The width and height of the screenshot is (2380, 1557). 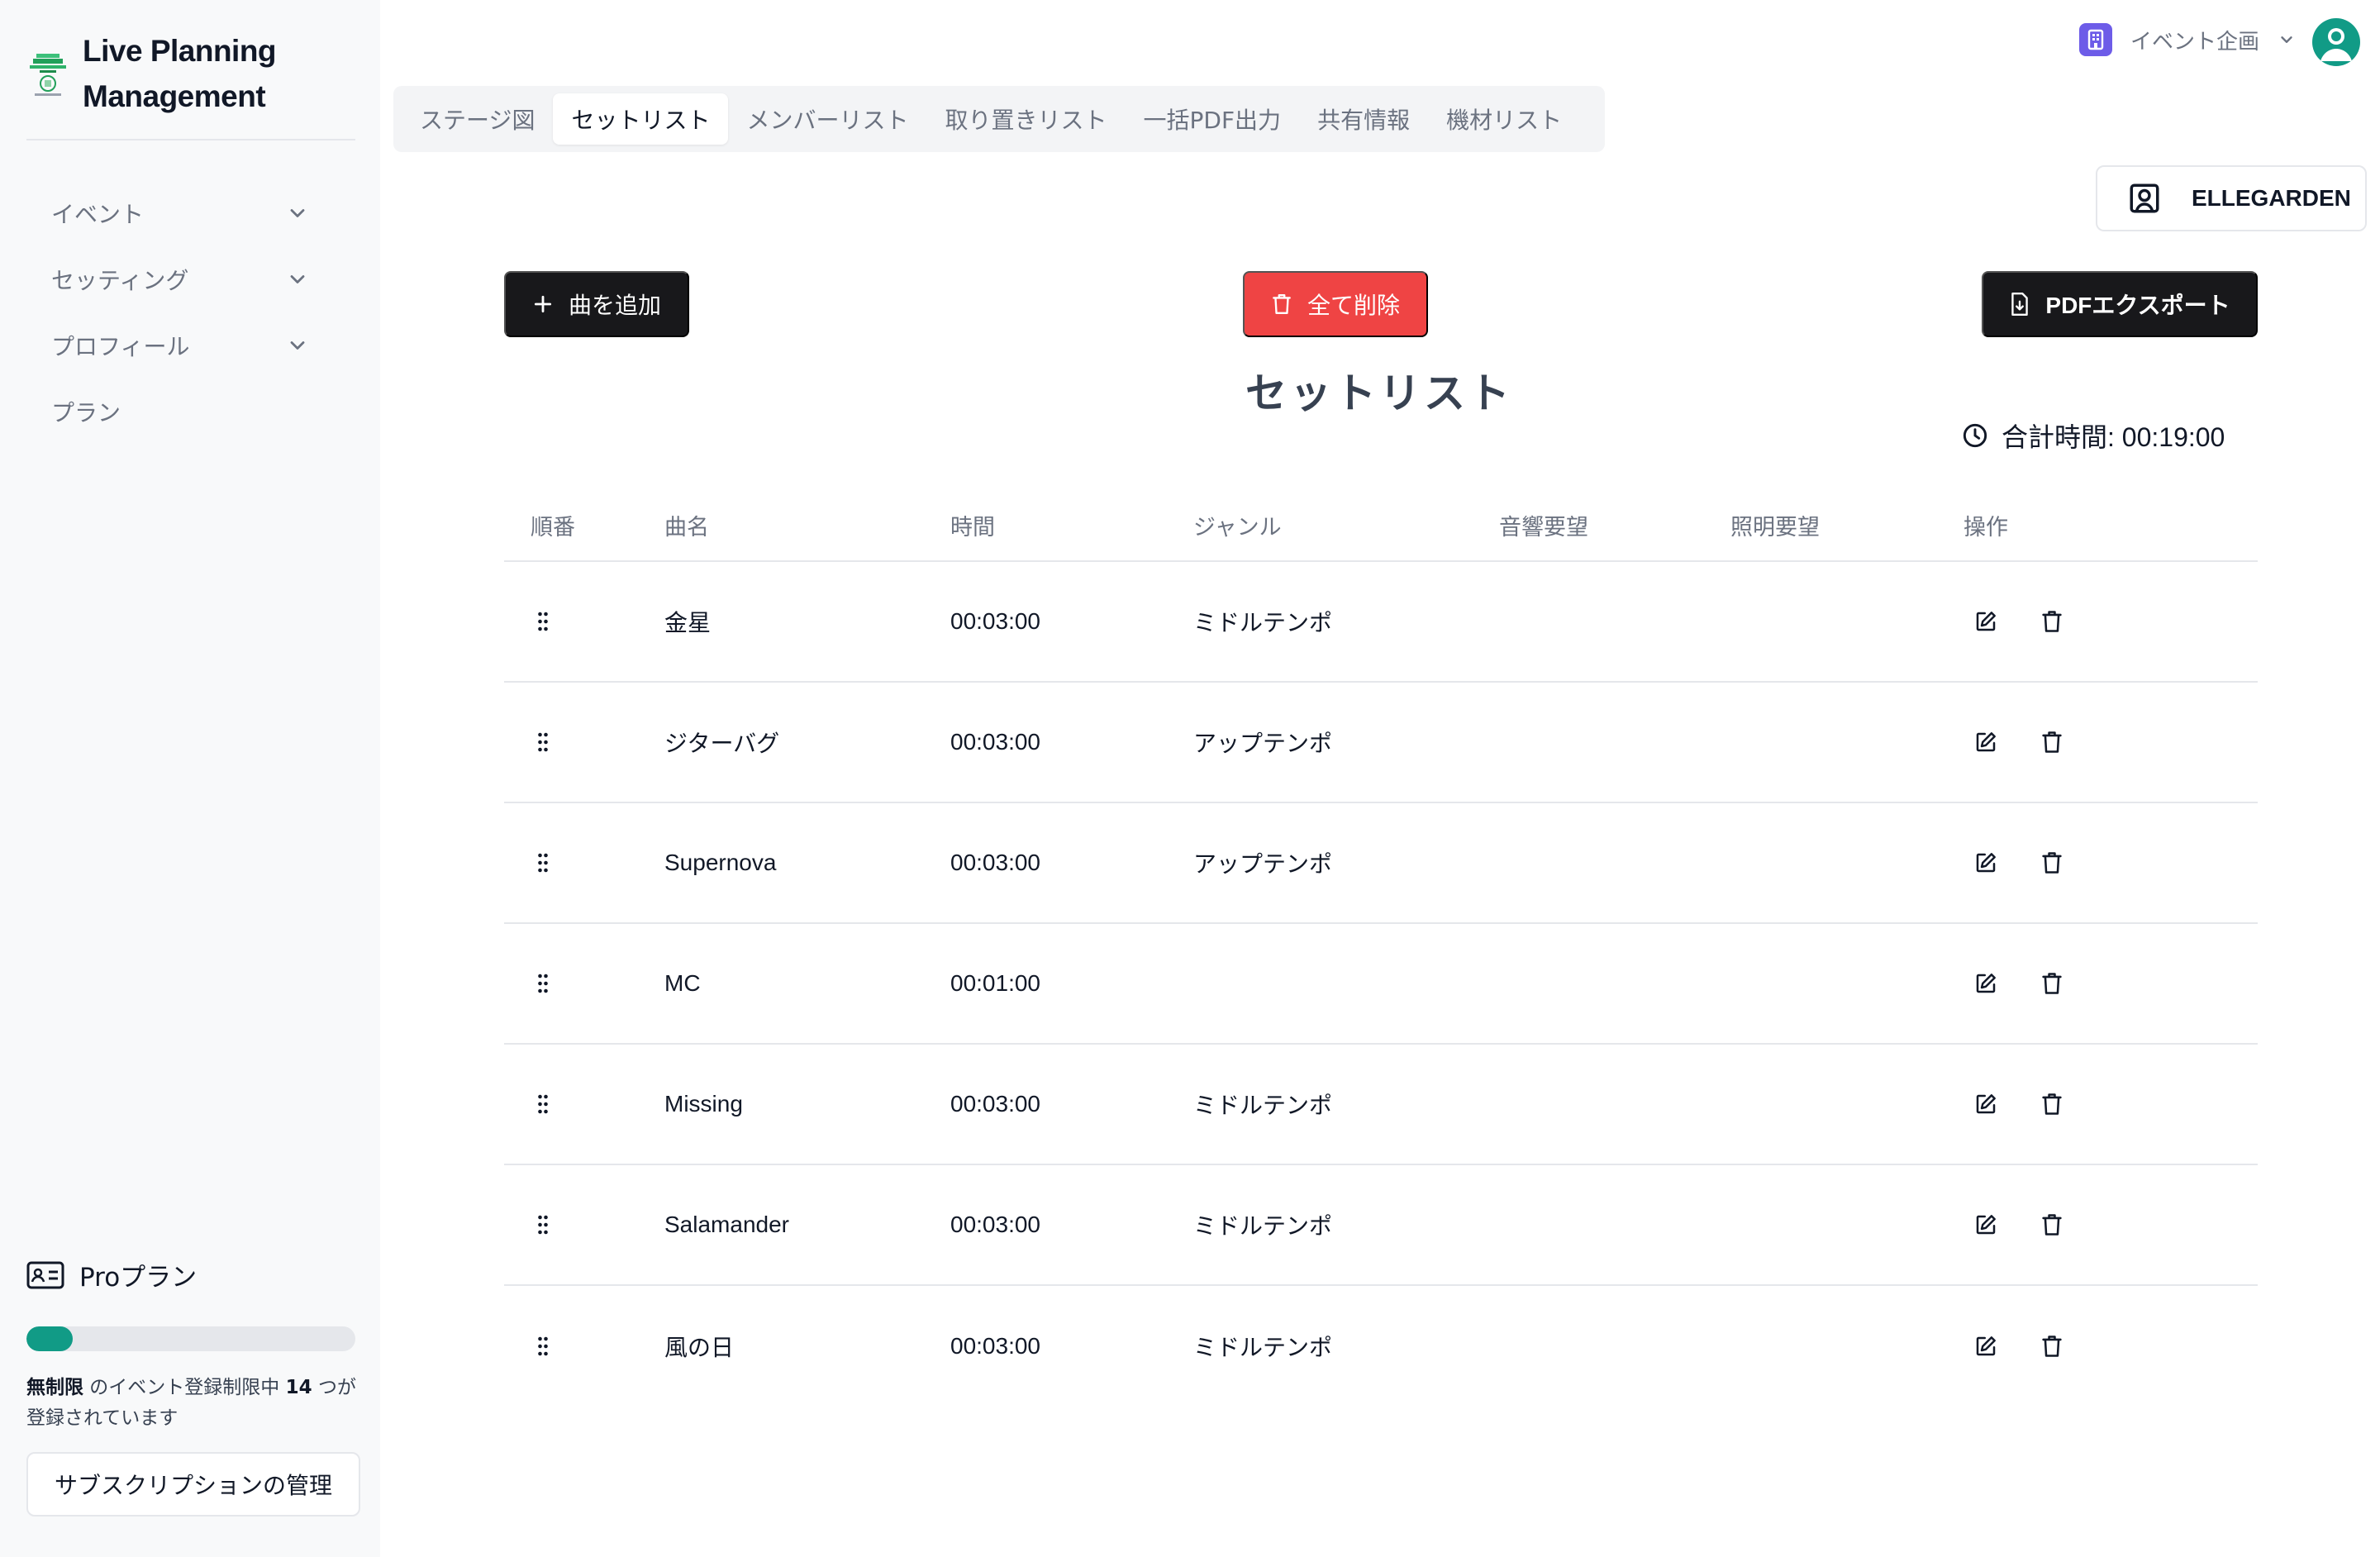 I want to click on building-icon, so click(x=2095, y=39).